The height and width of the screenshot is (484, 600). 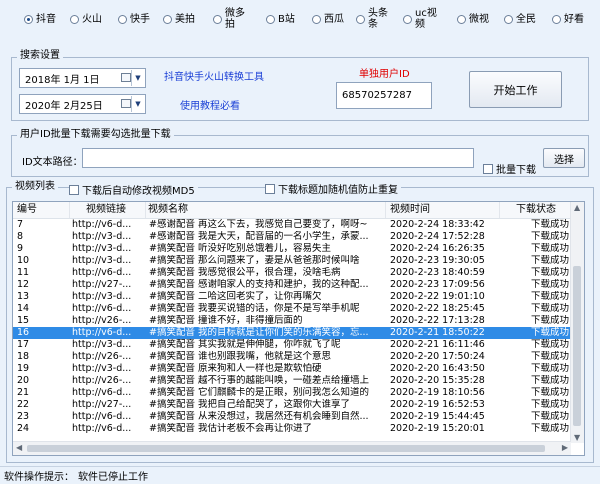 I want to click on auto-md5-checkbox: 下载后自动修改视频MD5, so click(x=133, y=189).